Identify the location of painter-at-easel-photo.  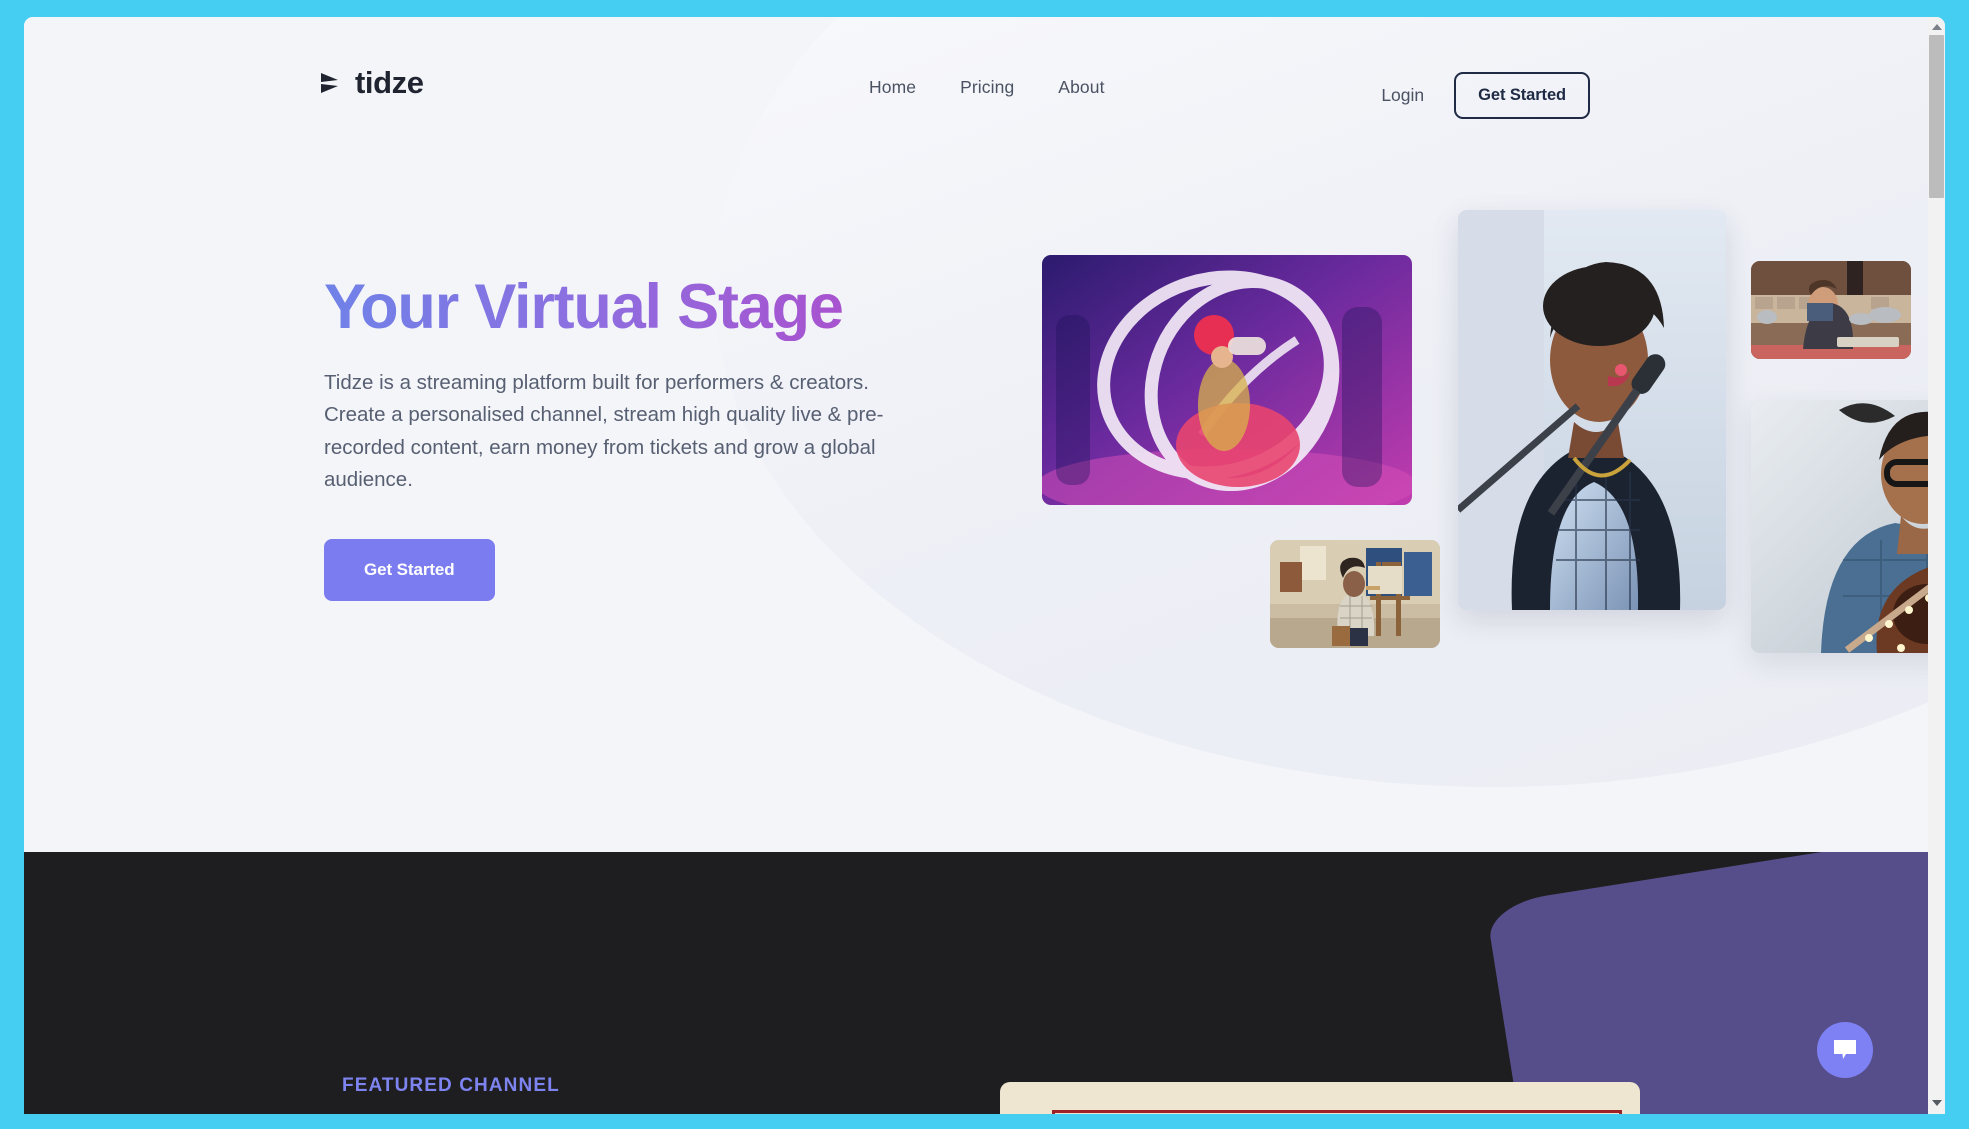
(1355, 594).